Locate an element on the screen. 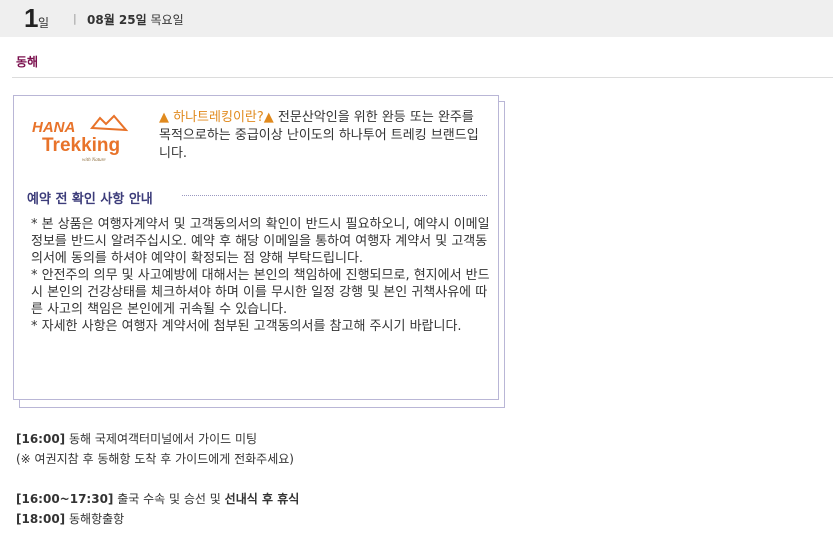 Image resolution: width=833 pixels, height=540 pixels. schedule-item: [16:00] 동해 국제여객터미널에서 가이드 미팅 is located at coordinates (136, 438).